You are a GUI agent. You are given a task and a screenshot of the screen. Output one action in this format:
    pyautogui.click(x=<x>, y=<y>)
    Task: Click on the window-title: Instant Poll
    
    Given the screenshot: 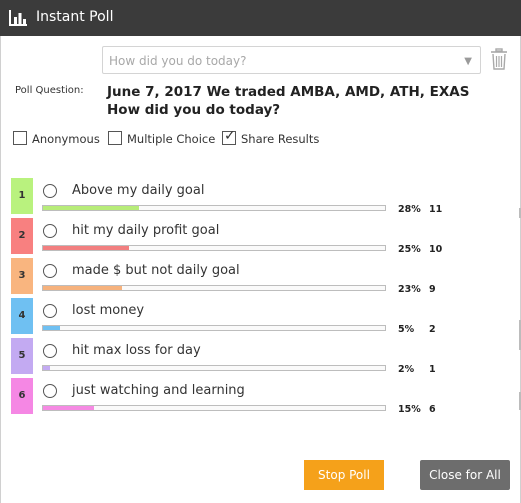 What is the action you would take?
    pyautogui.click(x=75, y=17)
    